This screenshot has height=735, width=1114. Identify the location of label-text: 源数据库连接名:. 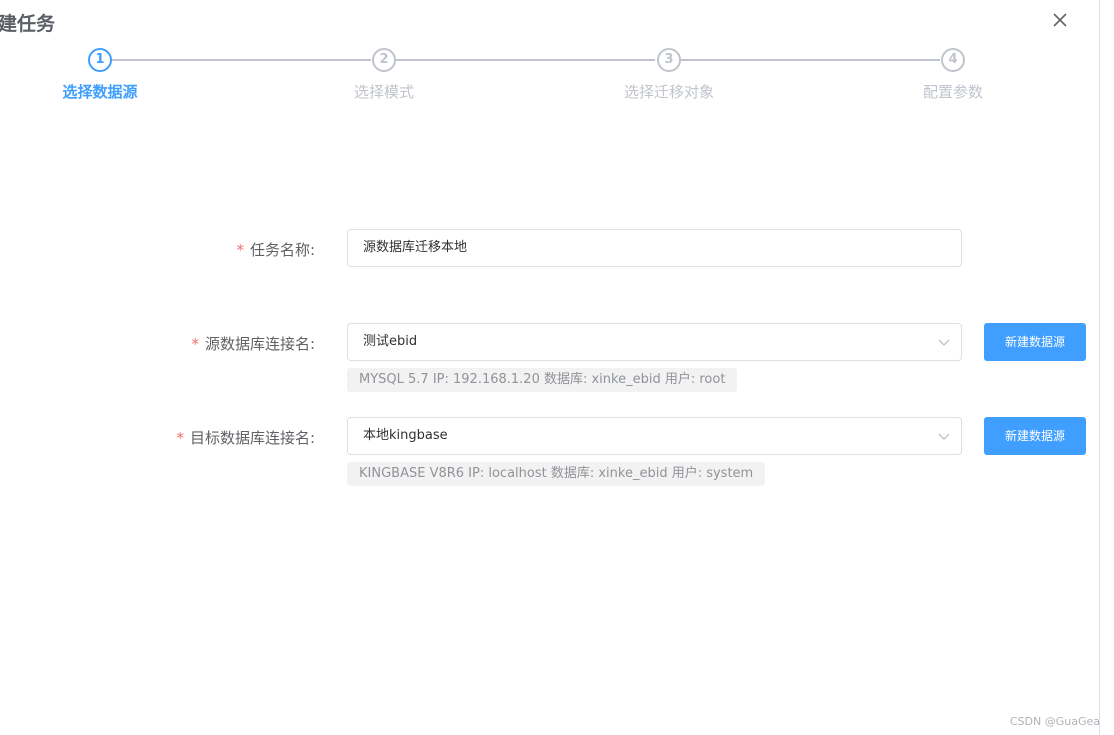
(259, 344).